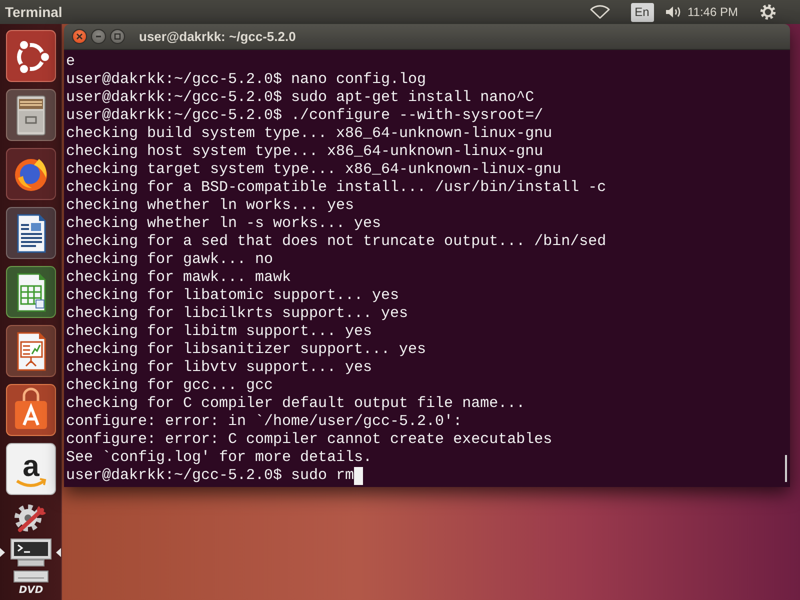  Describe the element at coordinates (305, 152) in the screenshot. I see `terminal-line: checking host system type... x86_64-unknown-linux-gnu` at that location.